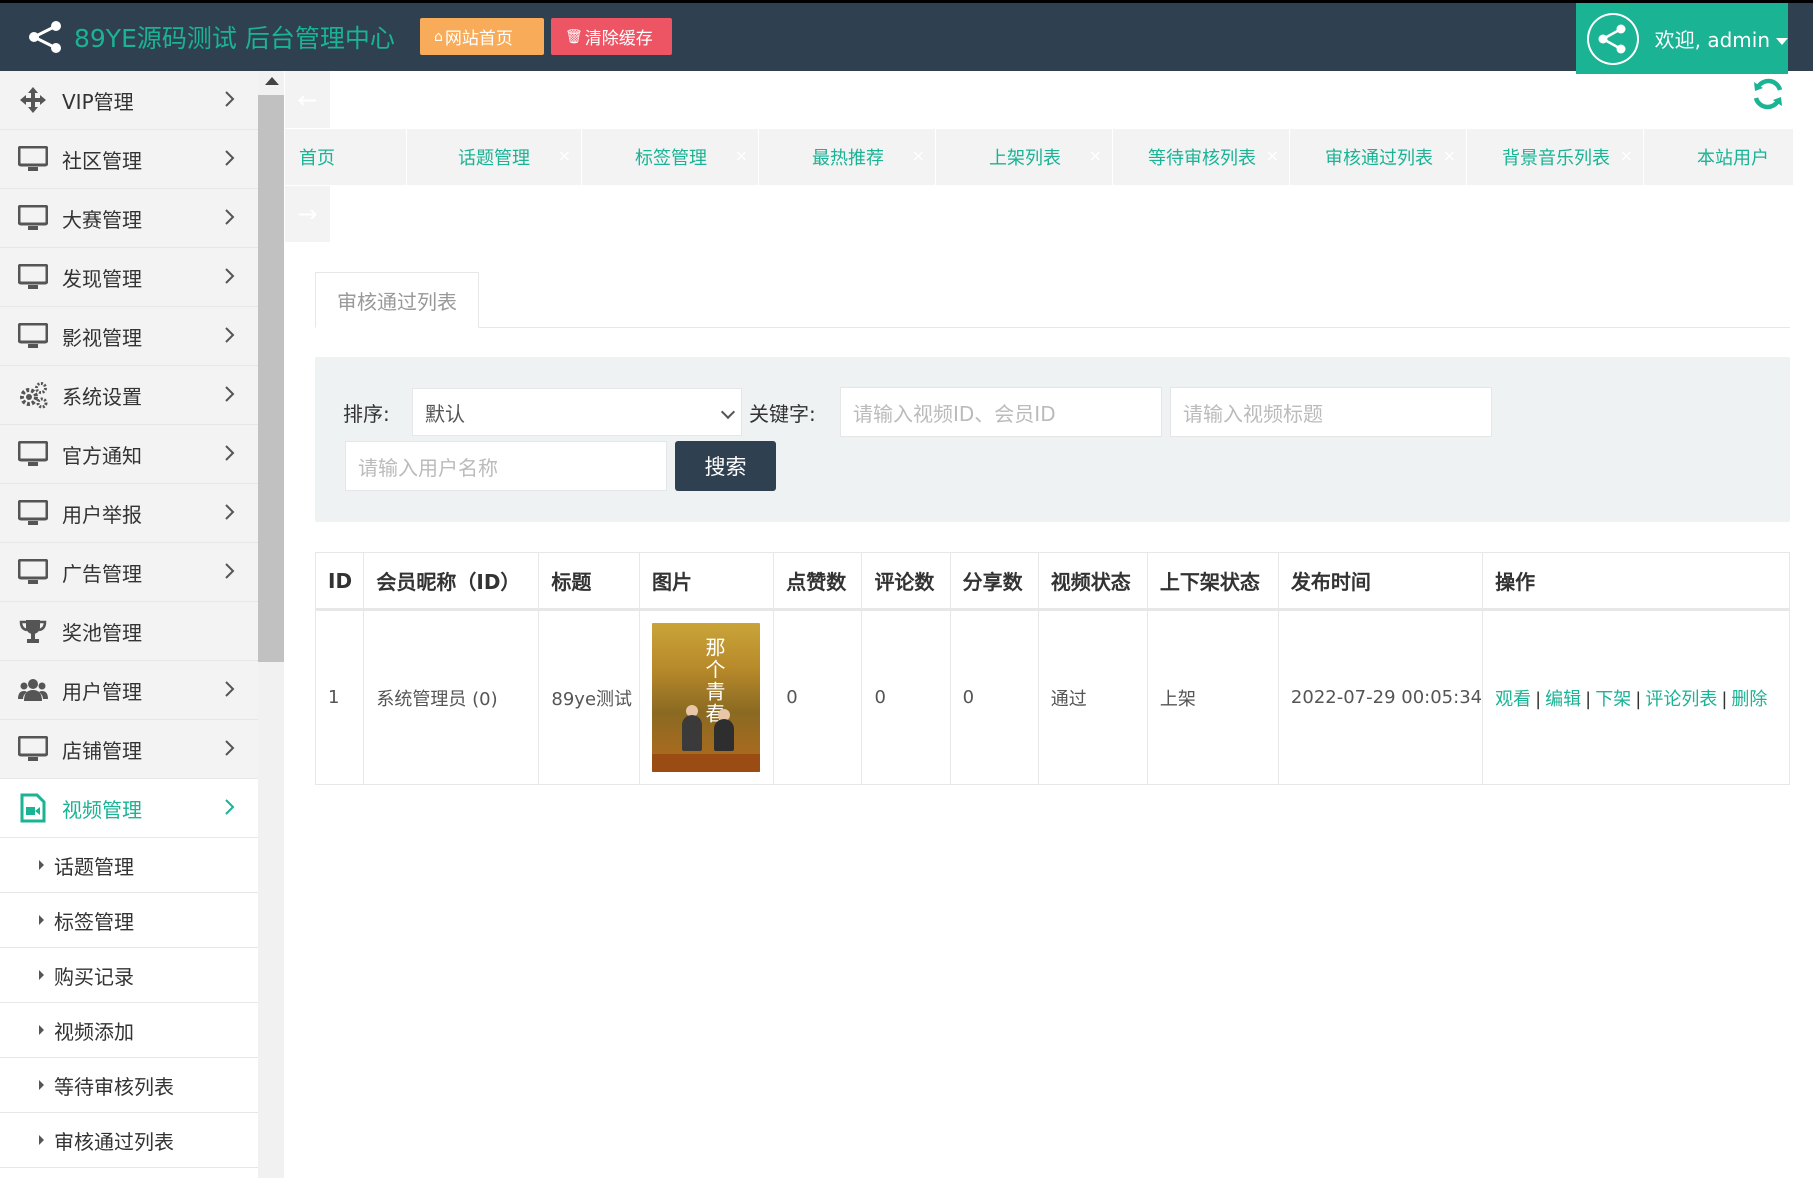 This screenshot has height=1178, width=1813. I want to click on sidebar-item-reports: 用户举报, so click(129, 513).